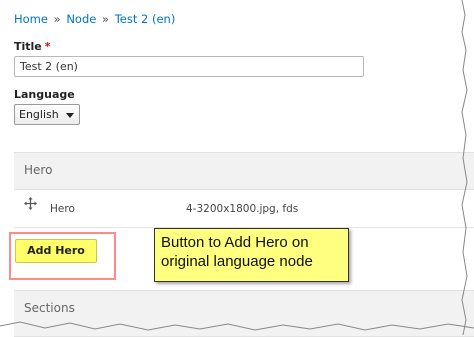 The image size is (474, 337). I want to click on title-label-text: Title, so click(28, 46).